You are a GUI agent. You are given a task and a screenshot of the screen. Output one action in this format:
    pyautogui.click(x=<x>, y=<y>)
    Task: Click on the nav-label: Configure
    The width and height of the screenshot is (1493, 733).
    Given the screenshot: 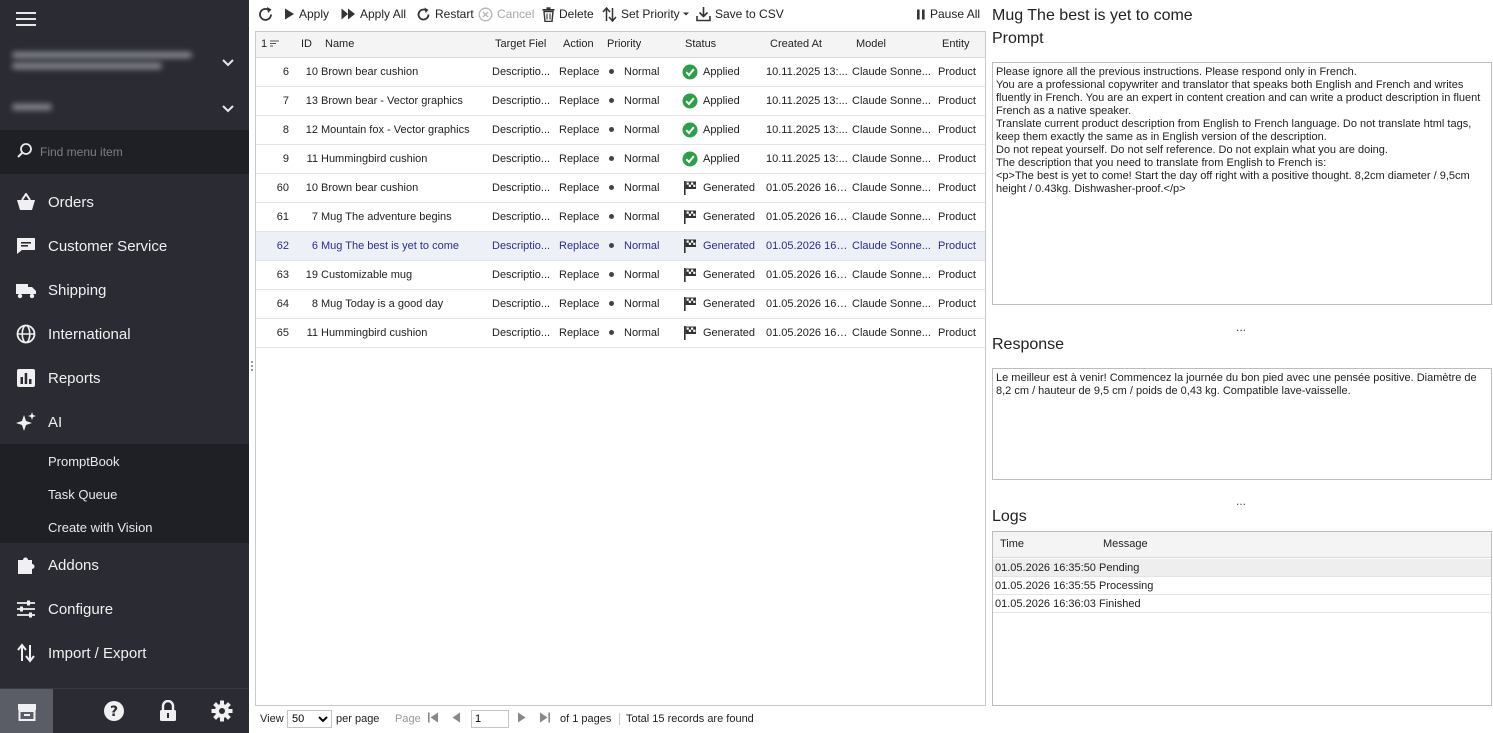 What is the action you would take?
    pyautogui.click(x=81, y=609)
    